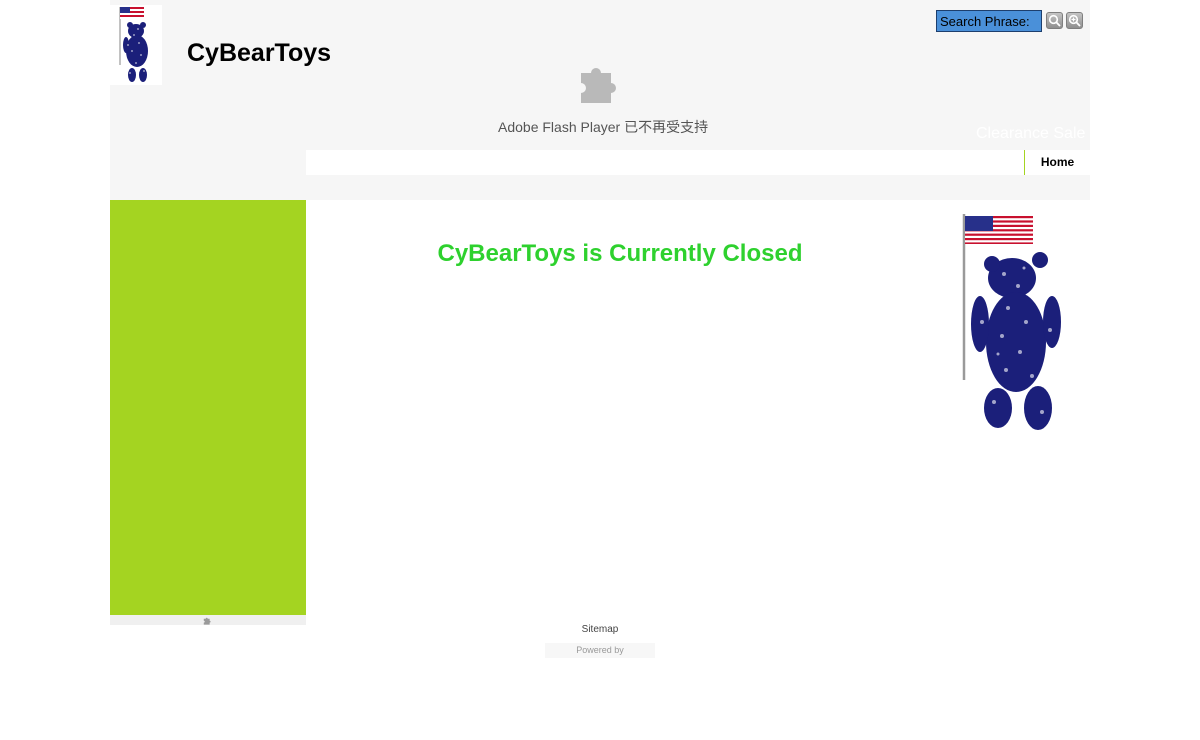 The height and width of the screenshot is (740, 1200). Describe the element at coordinates (600, 629) in the screenshot. I see `sitemap-link: Sitemap` at that location.